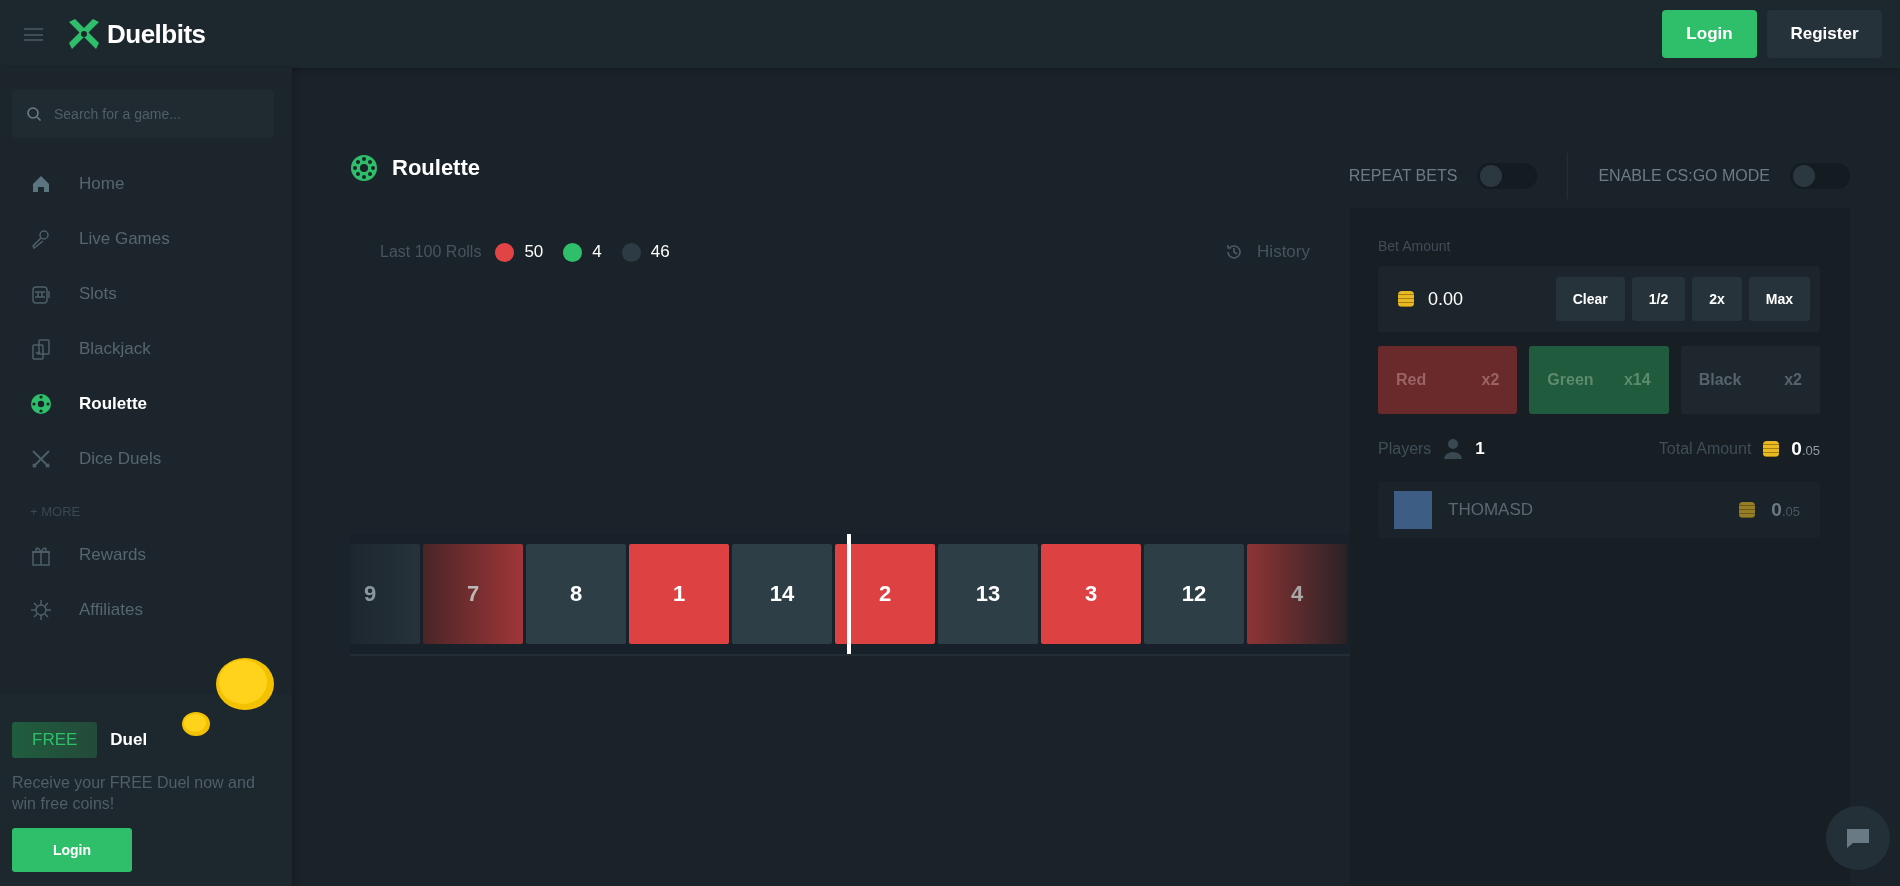 This screenshot has width=1900, height=886. I want to click on logo-icon, so click(84, 34).